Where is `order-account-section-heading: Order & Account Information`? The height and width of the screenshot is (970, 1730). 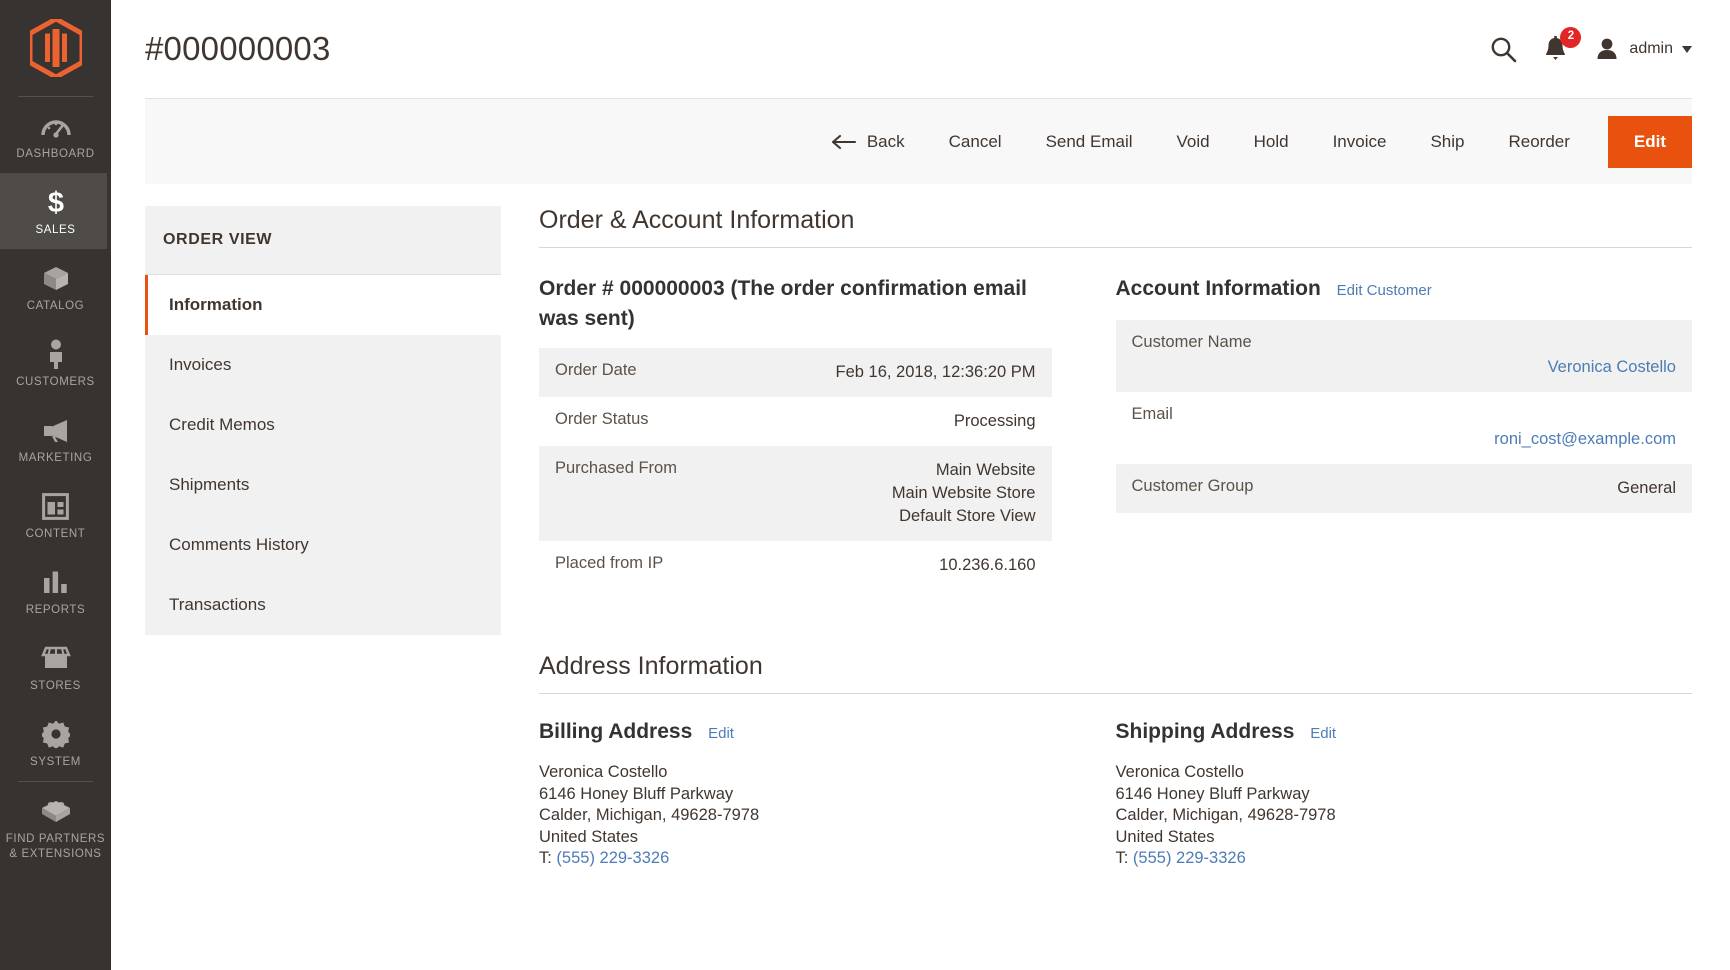 order-account-section-heading: Order & Account Information is located at coordinates (1115, 227).